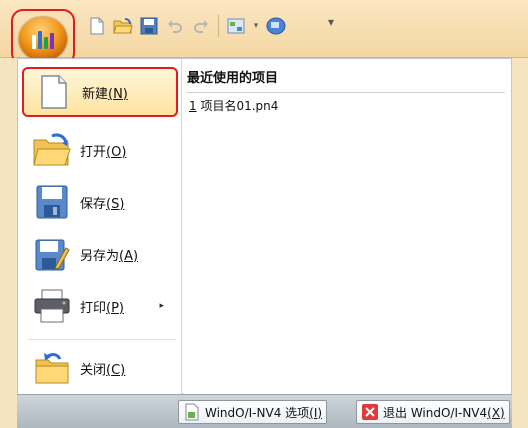  What do you see at coordinates (109, 256) in the screenshot?
I see `menu-label-save-as: 另存为(A)` at bounding box center [109, 256].